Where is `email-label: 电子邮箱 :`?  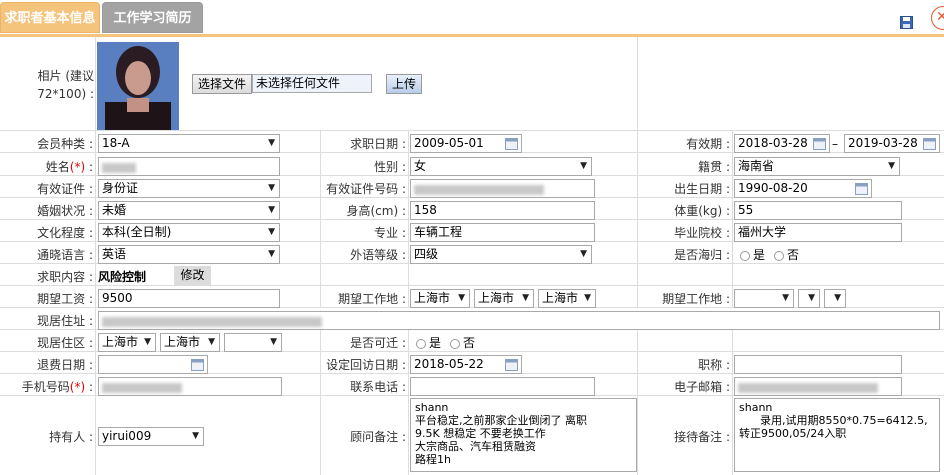 email-label: 电子邮箱 : is located at coordinates (702, 387).